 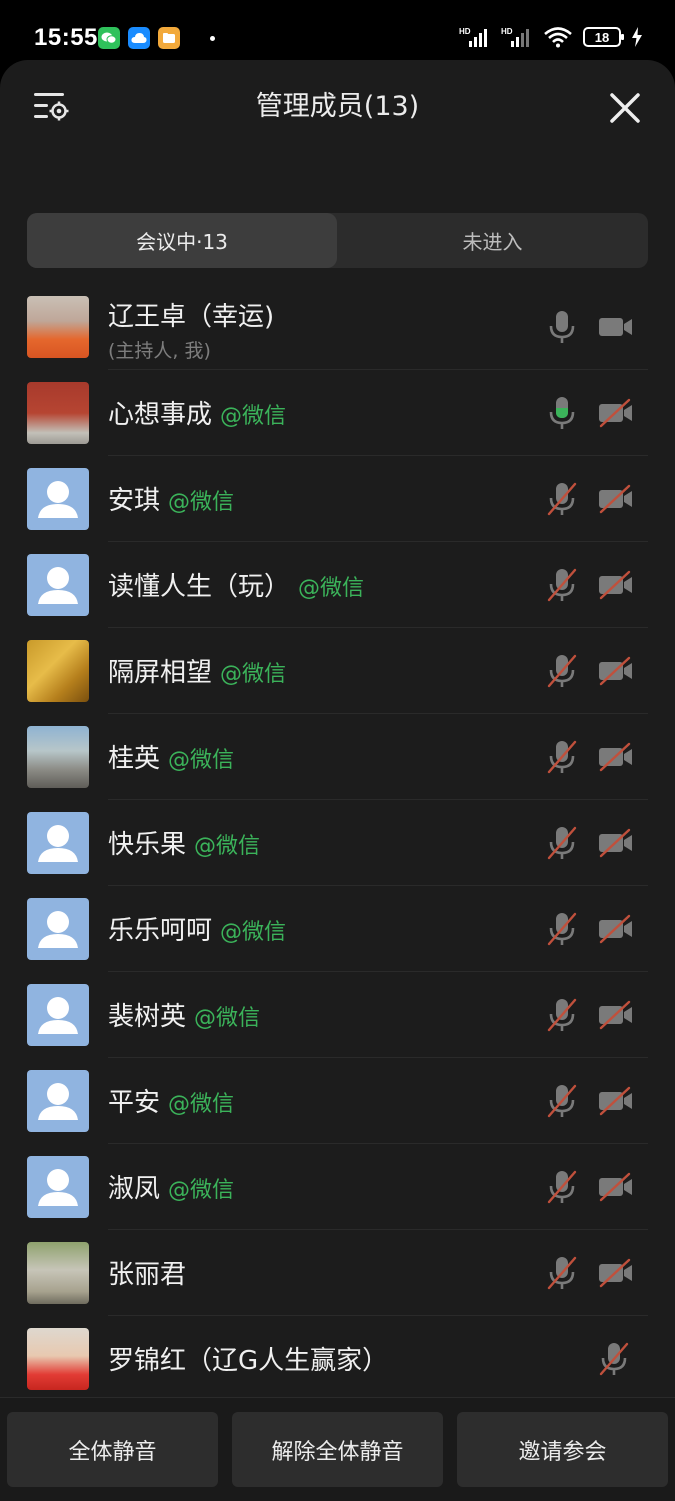 I want to click on close-icon, so click(x=625, y=108).